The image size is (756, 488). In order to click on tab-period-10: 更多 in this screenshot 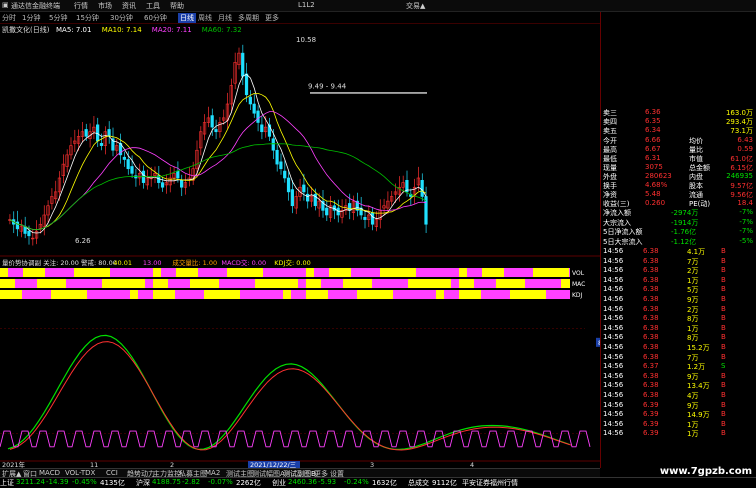, I will do `click(272, 18)`.